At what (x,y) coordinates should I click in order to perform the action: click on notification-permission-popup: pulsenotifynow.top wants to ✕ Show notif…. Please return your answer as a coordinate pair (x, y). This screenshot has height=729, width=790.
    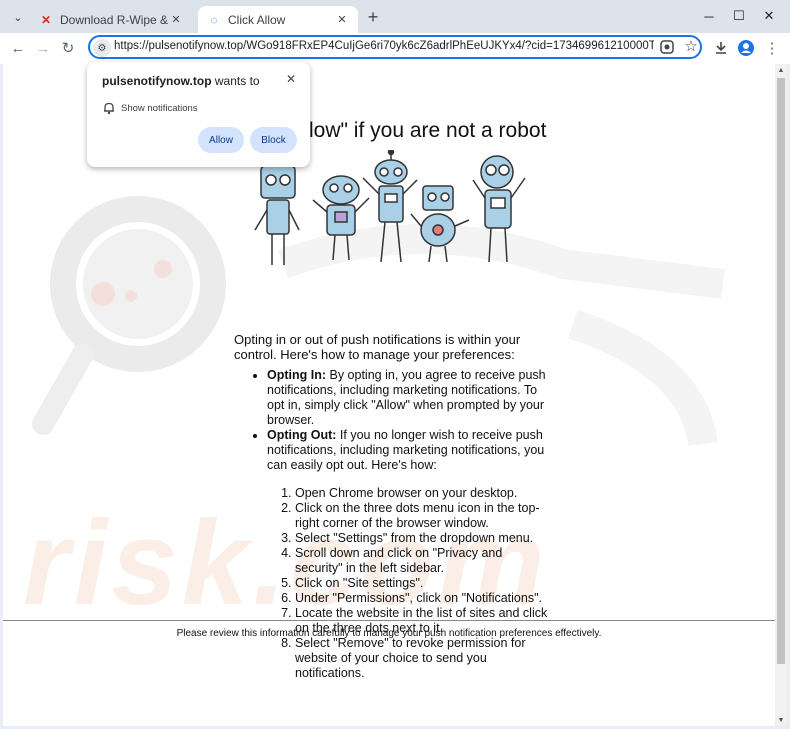
    Looking at the image, I should click on (198, 114).